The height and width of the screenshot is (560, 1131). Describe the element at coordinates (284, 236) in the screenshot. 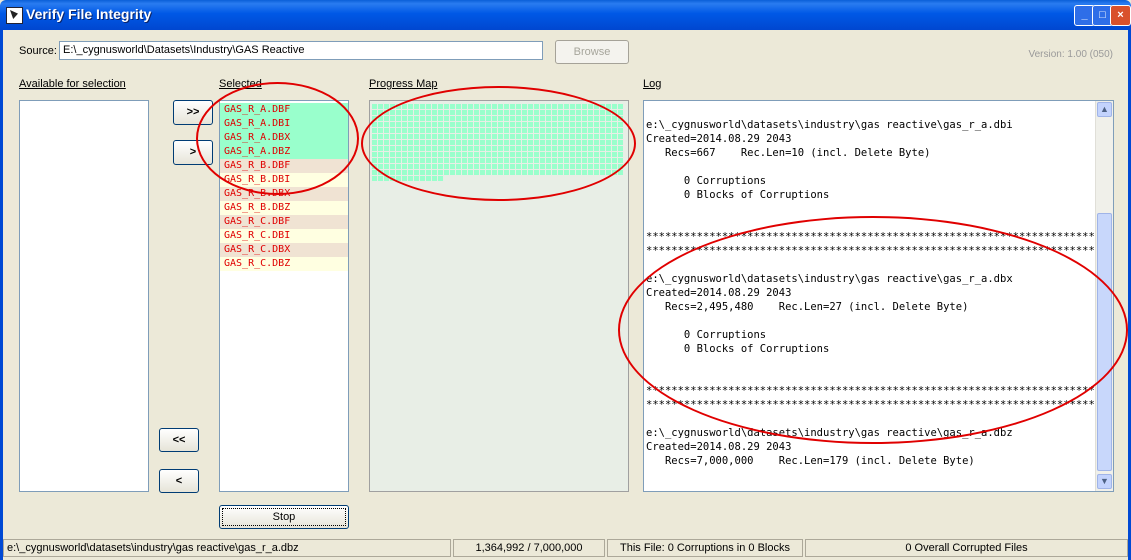

I see `selected-file-item: GAS_R_C.DBI` at that location.